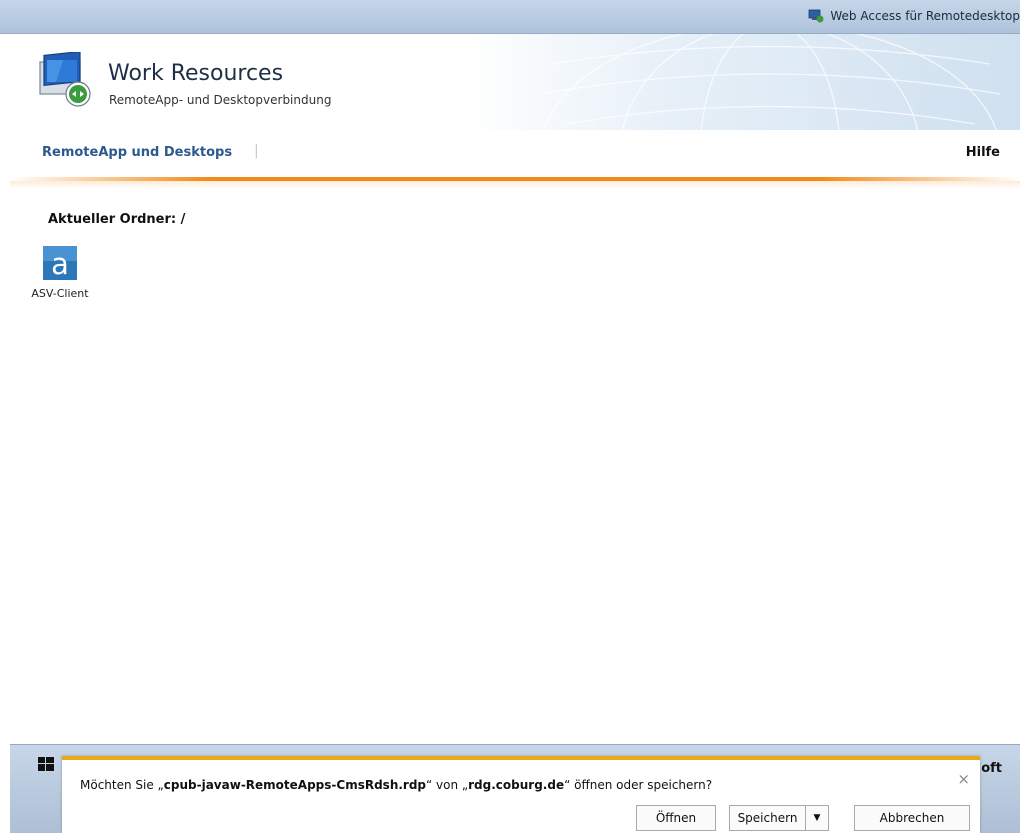 Image resolution: width=1020 pixels, height=833 pixels. Describe the element at coordinates (912, 818) in the screenshot. I see `cancel-button: Abbrechen` at that location.